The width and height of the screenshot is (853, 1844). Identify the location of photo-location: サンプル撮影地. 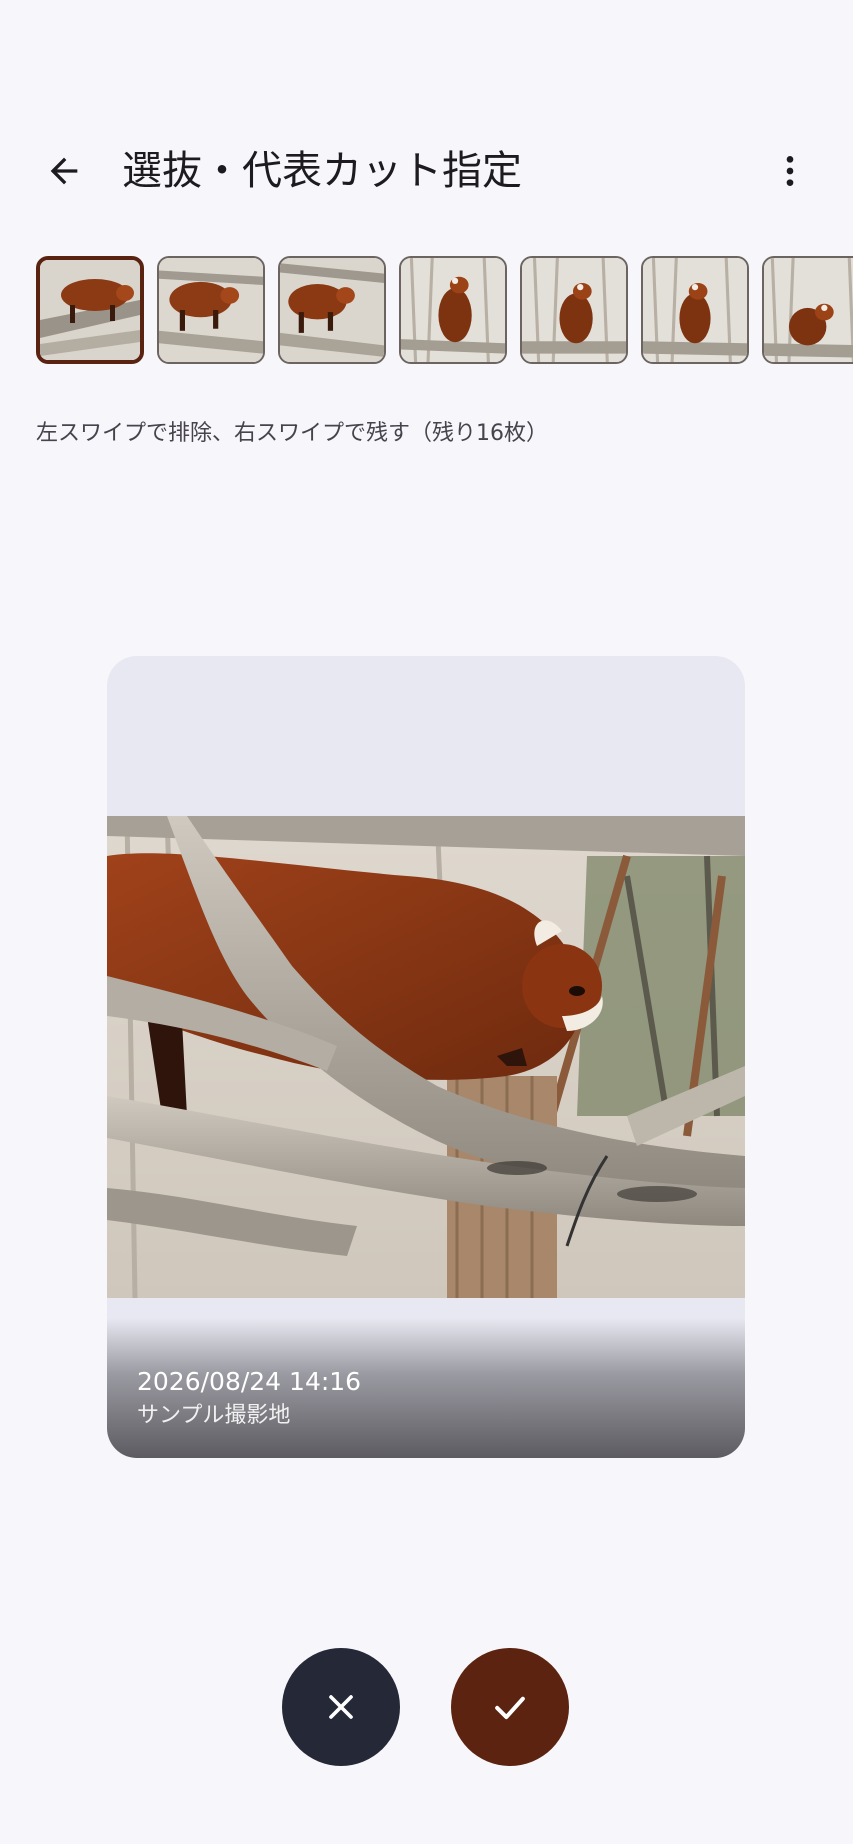
(214, 1415).